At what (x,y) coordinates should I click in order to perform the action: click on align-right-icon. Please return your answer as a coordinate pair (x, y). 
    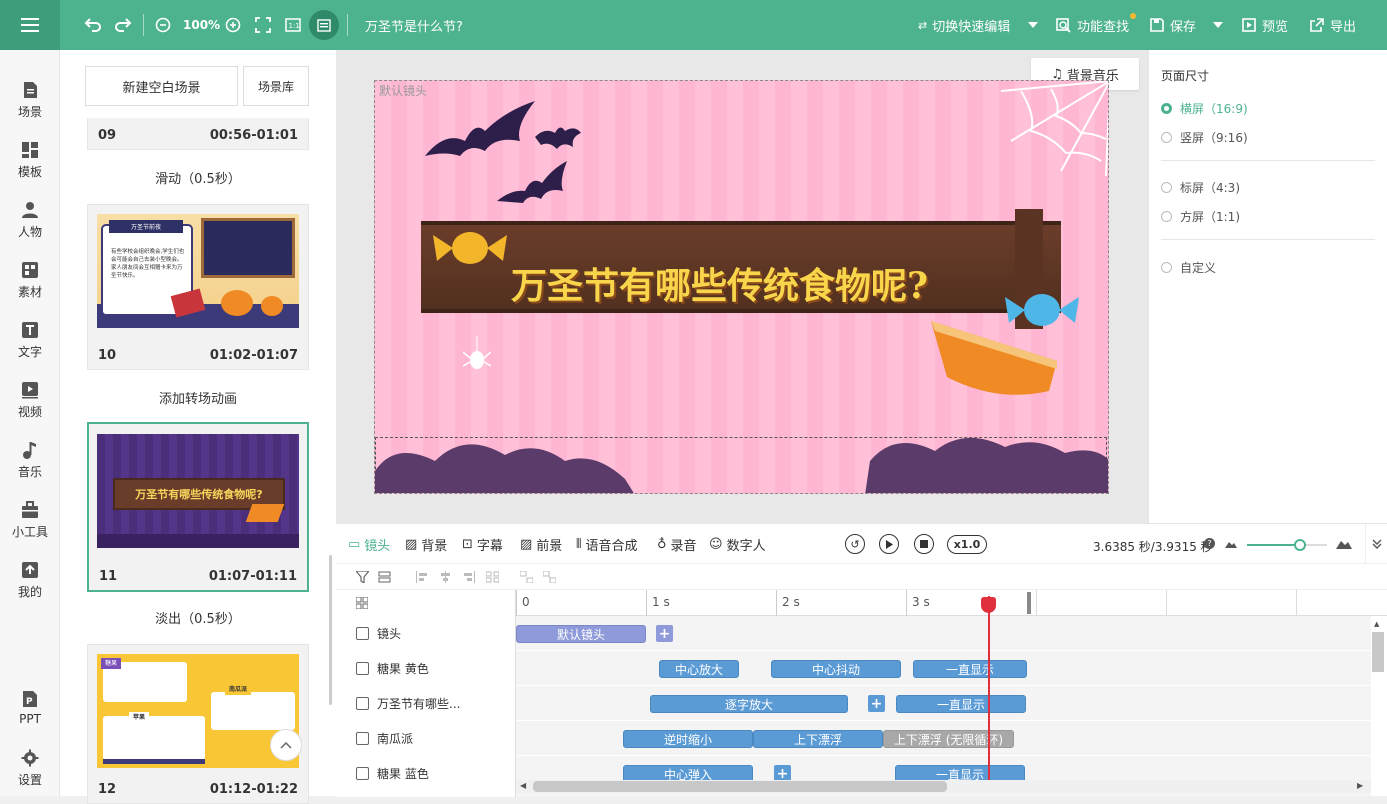
    Looking at the image, I should click on (468, 577).